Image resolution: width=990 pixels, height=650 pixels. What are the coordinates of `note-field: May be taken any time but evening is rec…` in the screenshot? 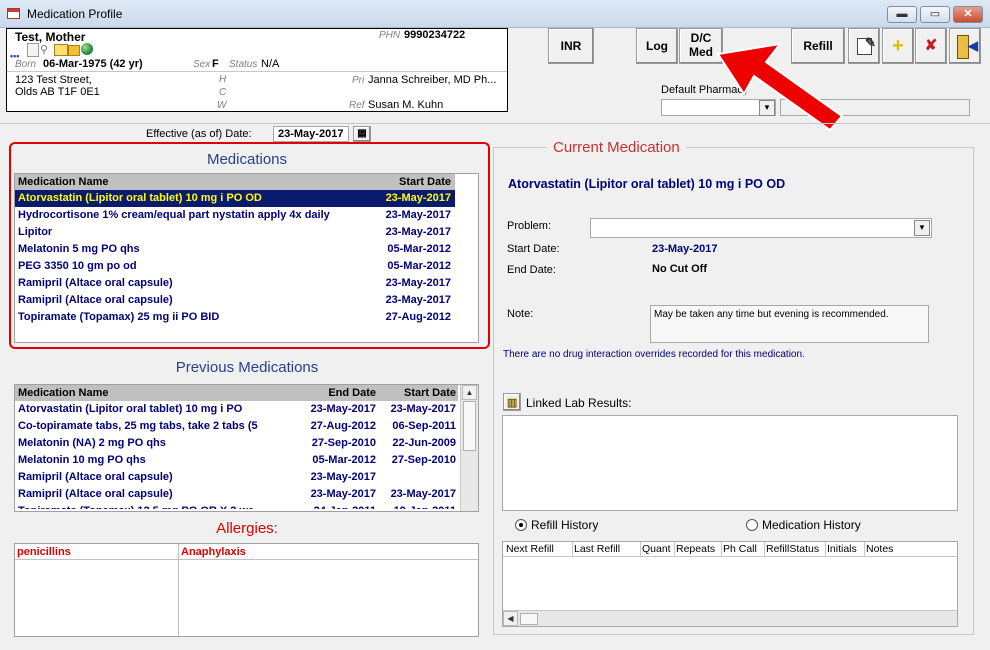 It's located at (789, 324).